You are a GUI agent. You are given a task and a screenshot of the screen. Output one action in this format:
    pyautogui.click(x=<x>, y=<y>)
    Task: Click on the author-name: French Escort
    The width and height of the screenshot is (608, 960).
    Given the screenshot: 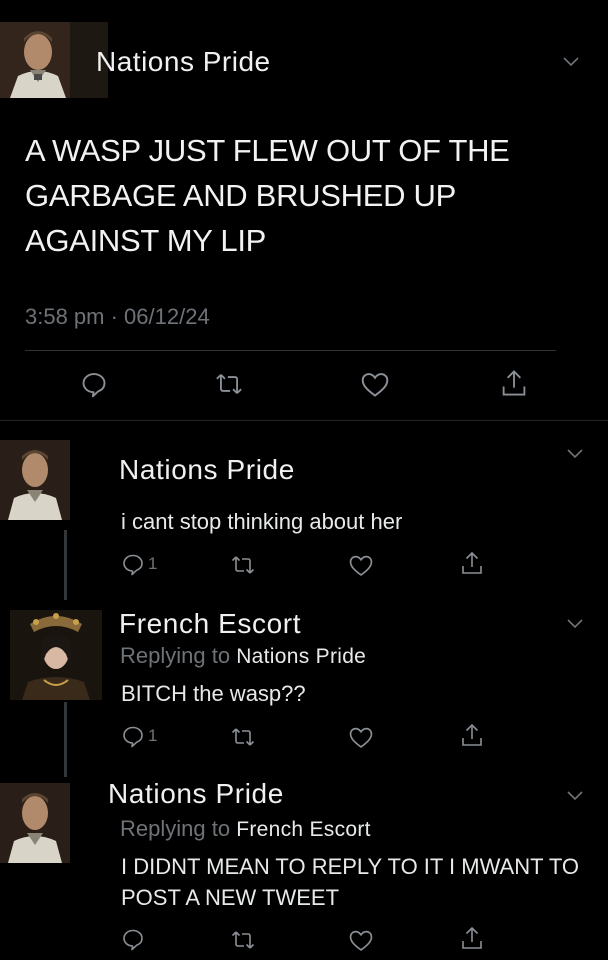 What is the action you would take?
    pyautogui.click(x=210, y=624)
    